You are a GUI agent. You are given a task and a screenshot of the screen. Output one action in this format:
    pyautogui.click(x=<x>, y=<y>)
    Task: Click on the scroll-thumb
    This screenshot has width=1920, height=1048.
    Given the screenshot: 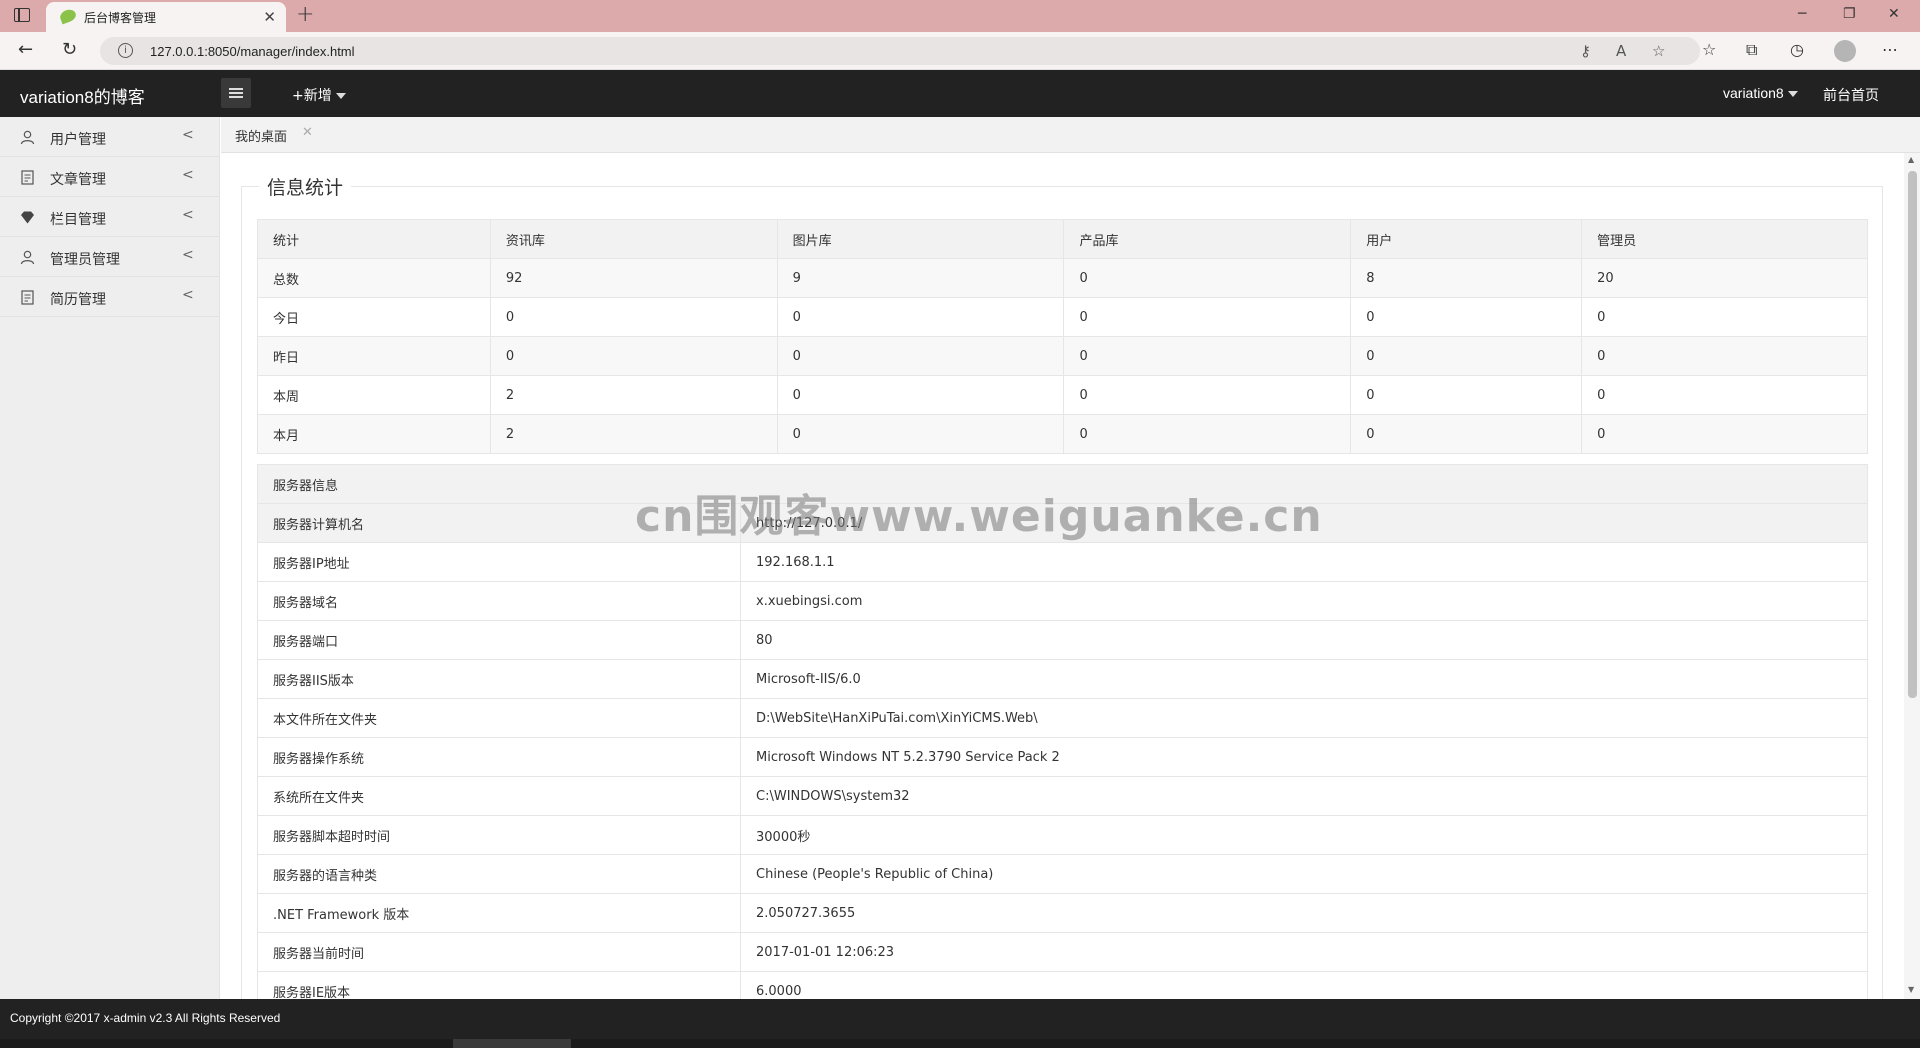 What is the action you would take?
    pyautogui.click(x=1912, y=434)
    